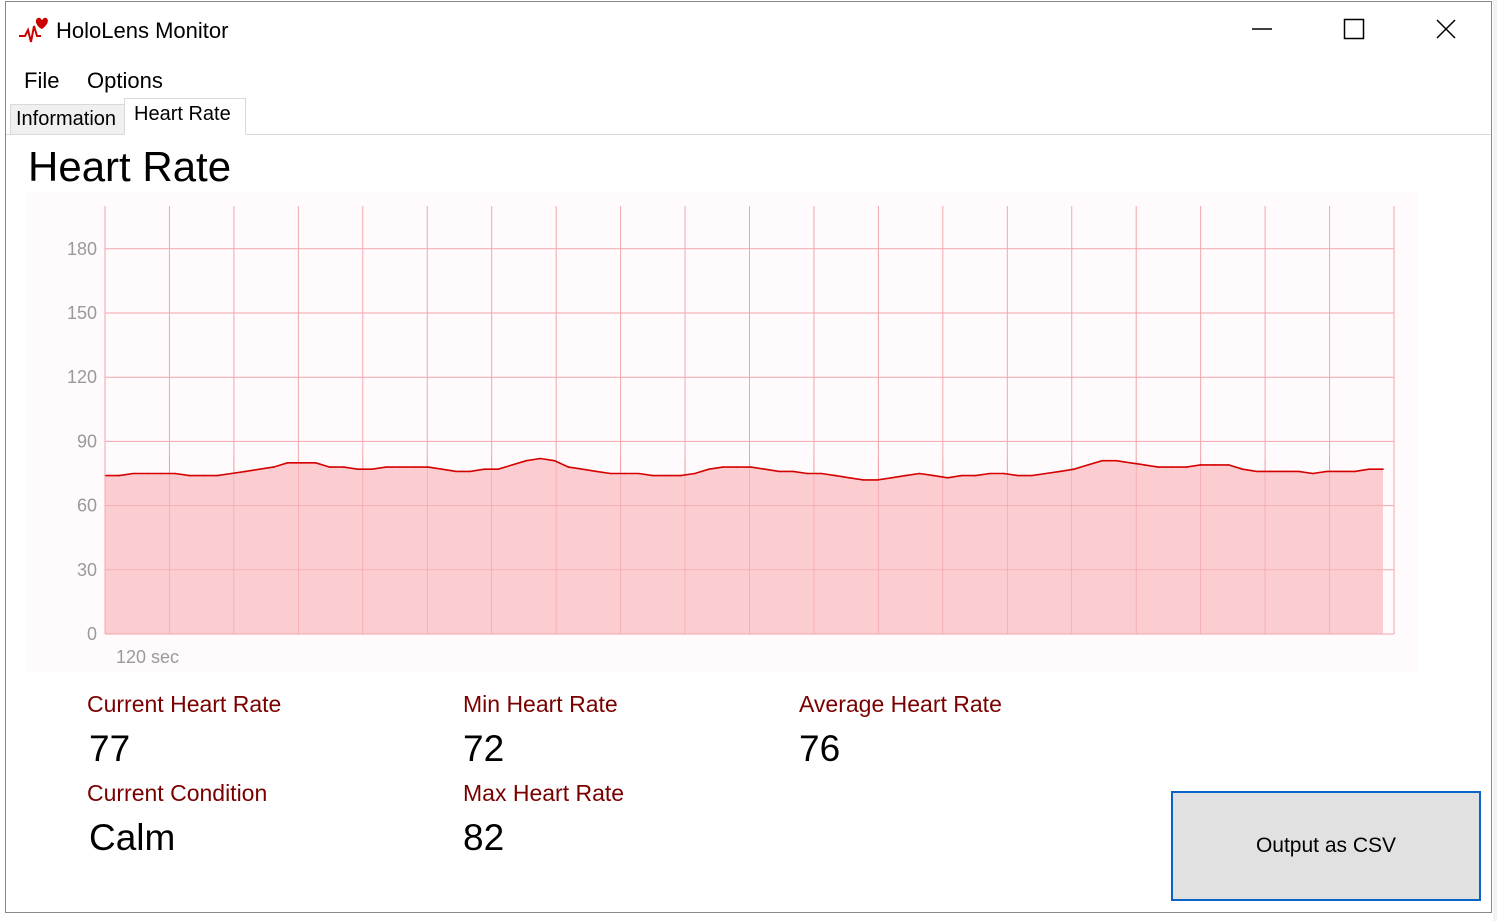  What do you see at coordinates (132, 837) in the screenshot?
I see `current-condition-value: Calm` at bounding box center [132, 837].